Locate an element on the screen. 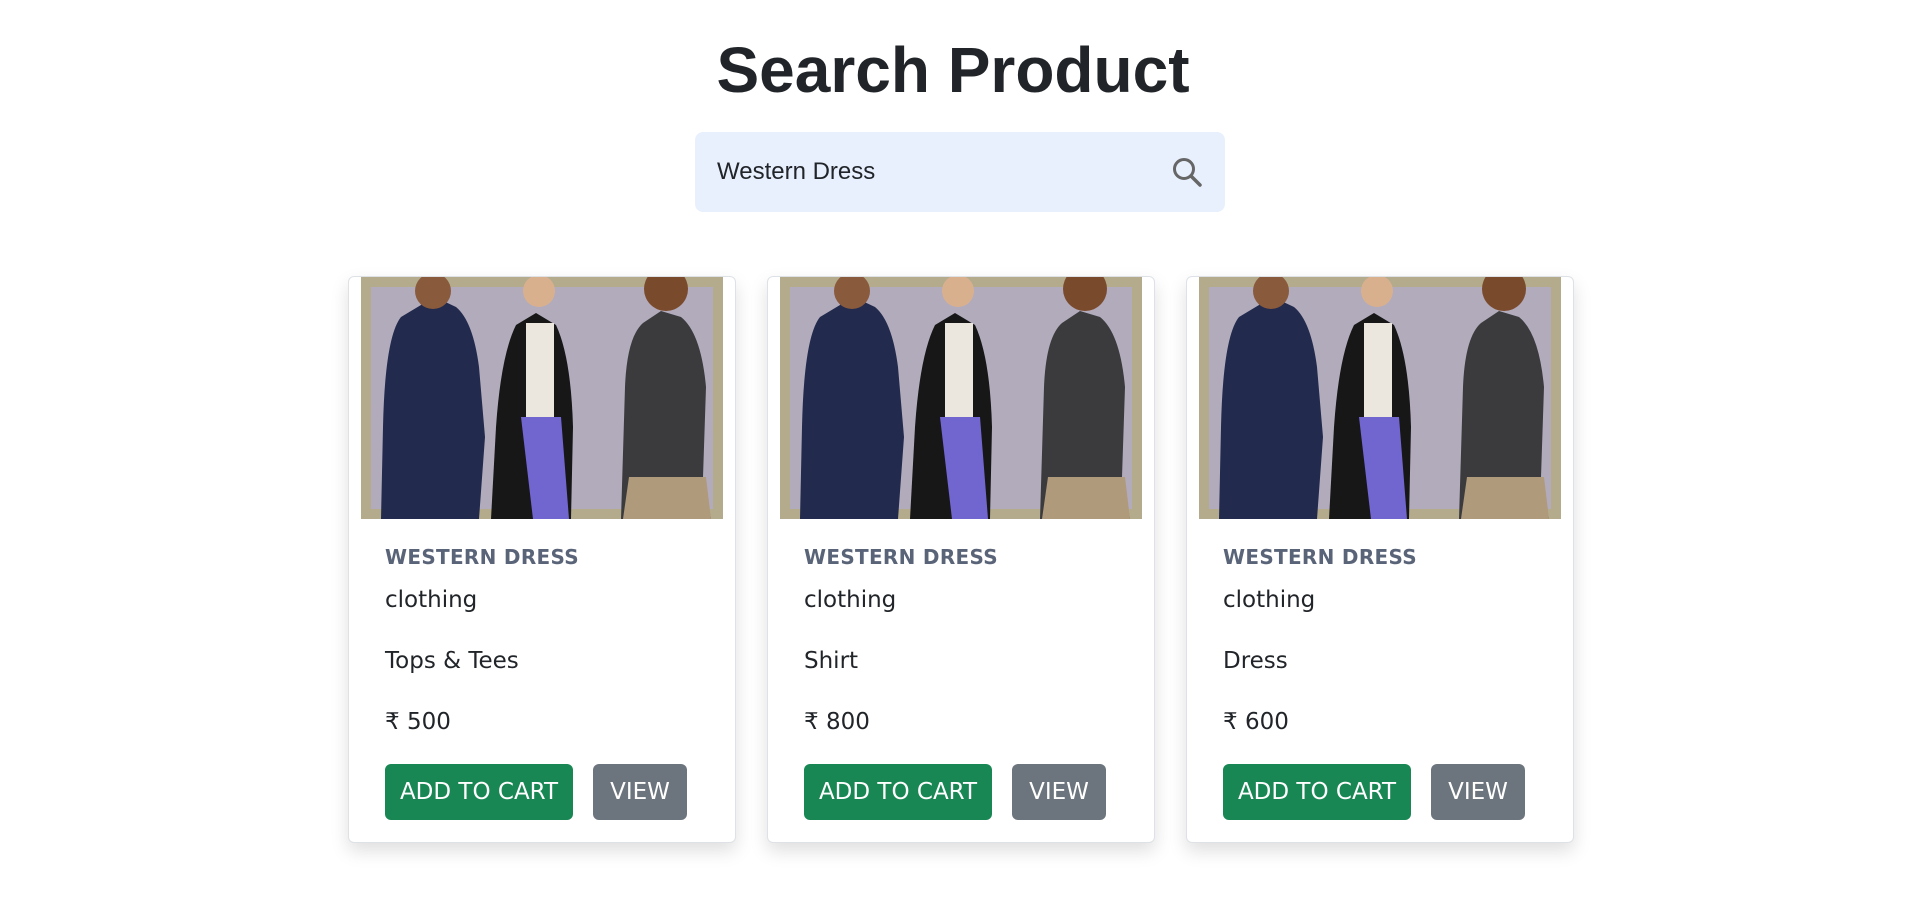 The height and width of the screenshot is (907, 1906). product-price: ₹ 600 is located at coordinates (1256, 722).